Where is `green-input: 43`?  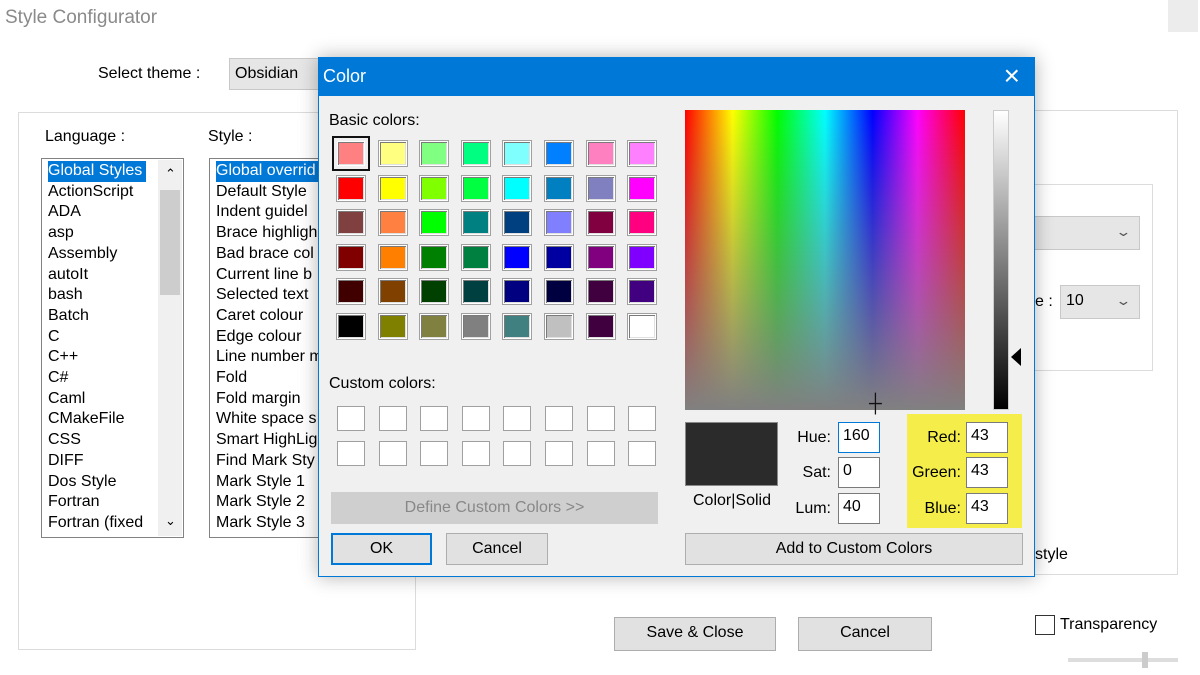
green-input: 43 is located at coordinates (987, 472).